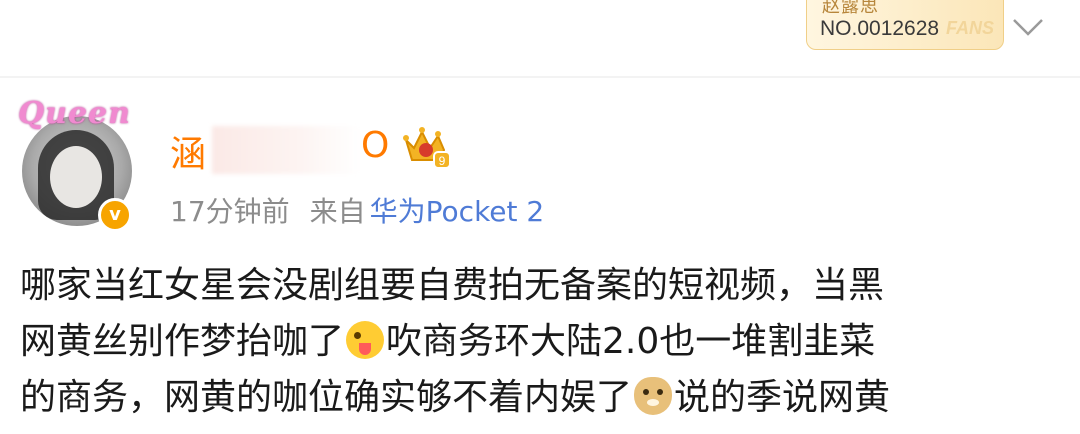 This screenshot has width=1080, height=434. I want to click on post-text: 哪家当红女星会没剧组要自费拍无备案的短视频，当黑, so click(452, 285).